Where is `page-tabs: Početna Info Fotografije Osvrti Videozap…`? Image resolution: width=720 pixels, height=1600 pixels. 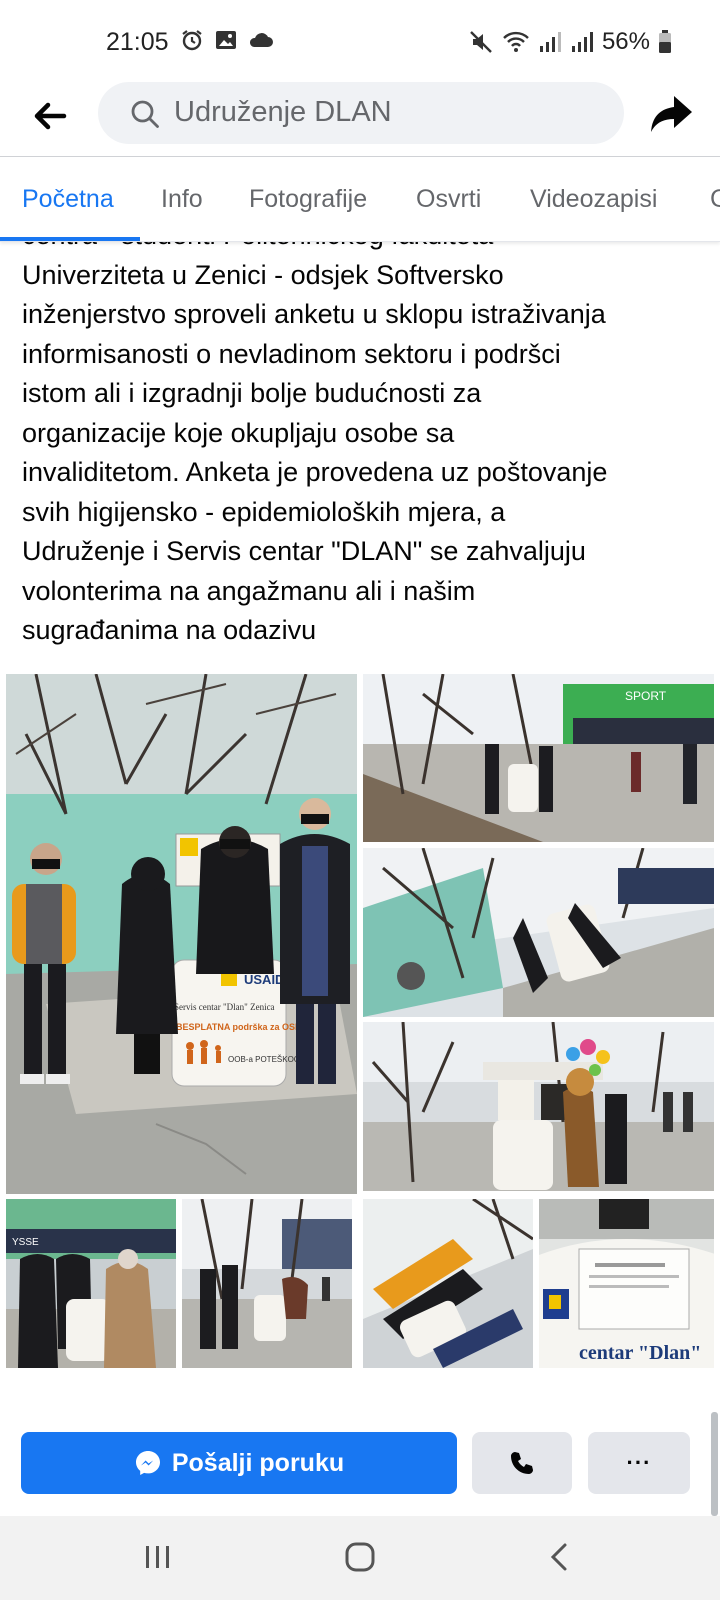 page-tabs: Početna Info Fotografije Osvrti Videozap… is located at coordinates (360, 199).